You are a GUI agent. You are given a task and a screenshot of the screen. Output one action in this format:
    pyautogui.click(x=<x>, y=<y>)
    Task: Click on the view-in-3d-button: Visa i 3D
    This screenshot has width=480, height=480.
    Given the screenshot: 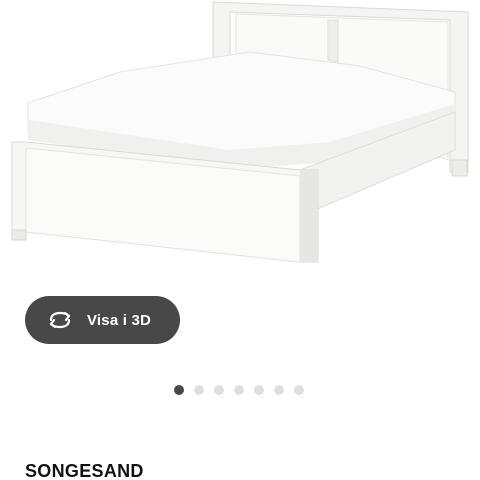 What is the action you would take?
    pyautogui.click(x=102, y=320)
    